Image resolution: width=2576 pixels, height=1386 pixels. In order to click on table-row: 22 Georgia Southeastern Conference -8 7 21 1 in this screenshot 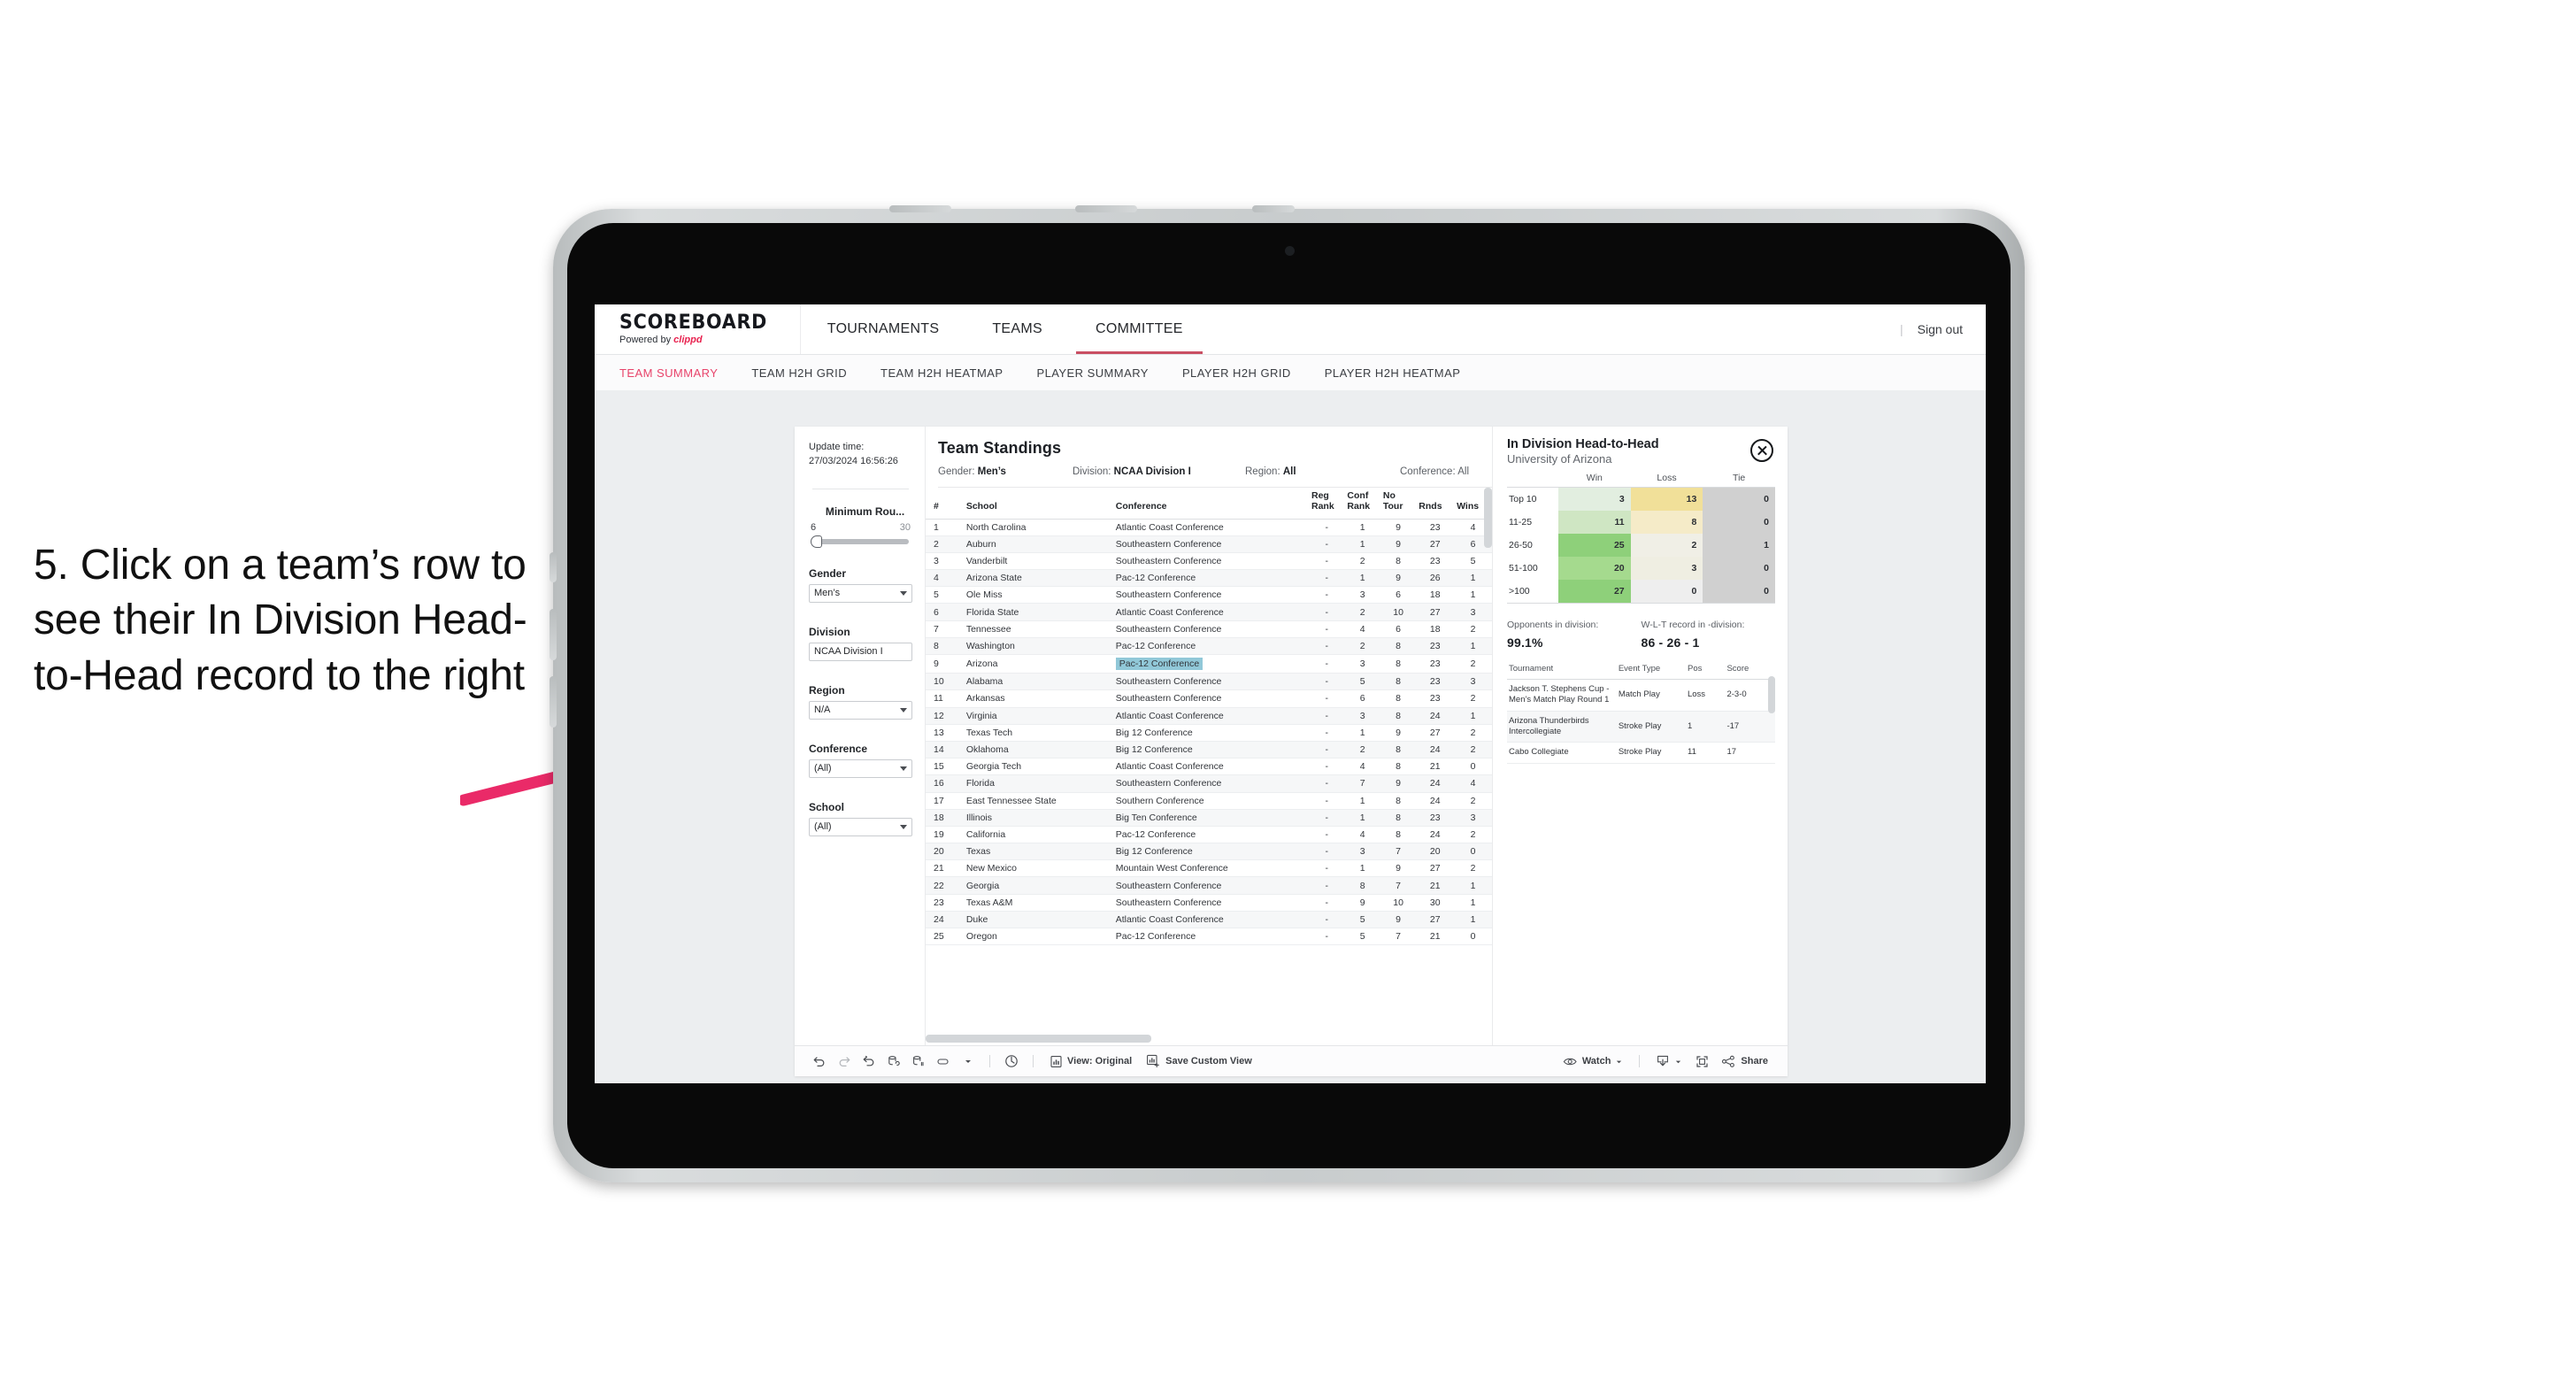, I will do `click(1209, 885)`.